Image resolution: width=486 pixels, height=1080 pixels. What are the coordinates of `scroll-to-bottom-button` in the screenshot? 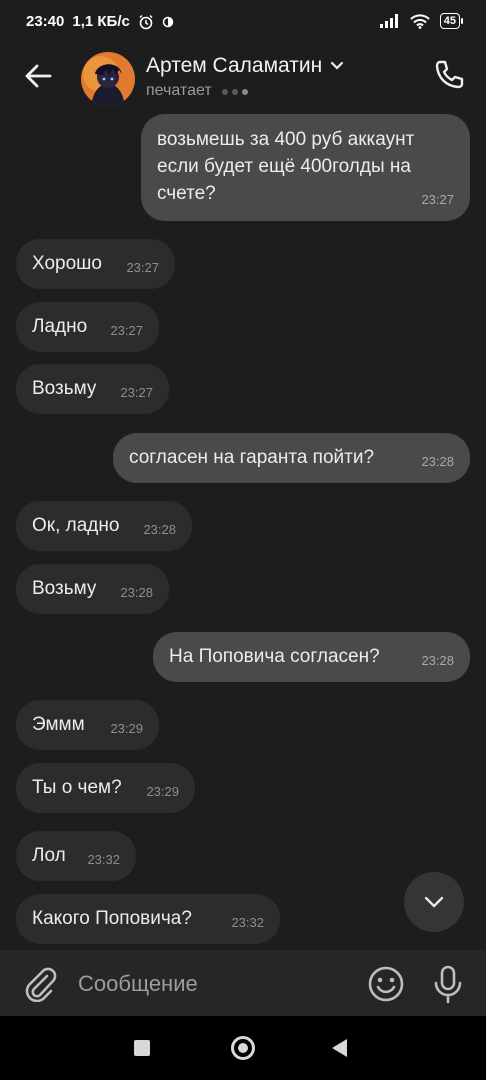 It's located at (434, 902).